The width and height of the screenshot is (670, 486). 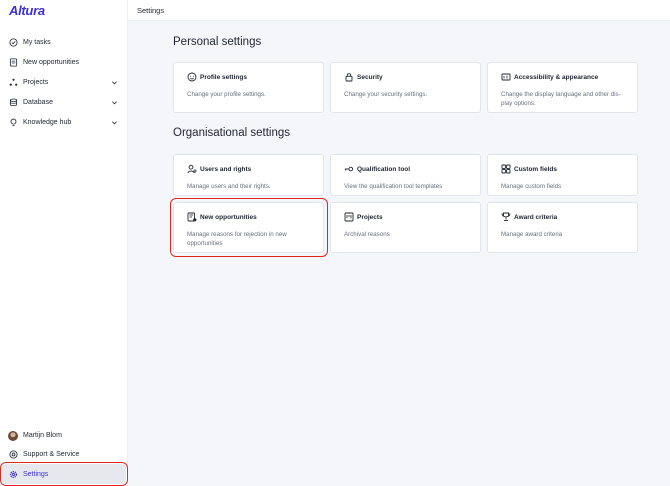 I want to click on section-title-organisational: Organisational settings, so click(x=231, y=133).